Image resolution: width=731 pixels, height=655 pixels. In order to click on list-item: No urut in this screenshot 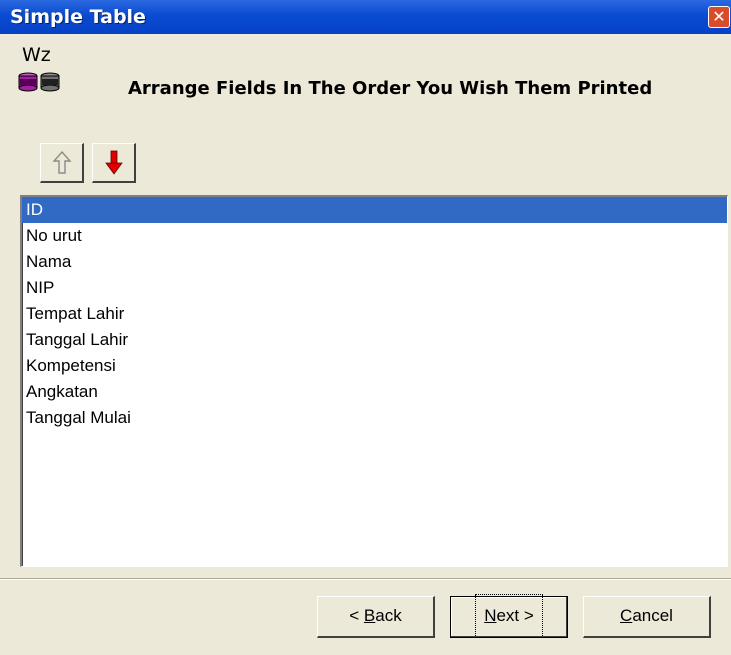, I will do `click(374, 236)`.